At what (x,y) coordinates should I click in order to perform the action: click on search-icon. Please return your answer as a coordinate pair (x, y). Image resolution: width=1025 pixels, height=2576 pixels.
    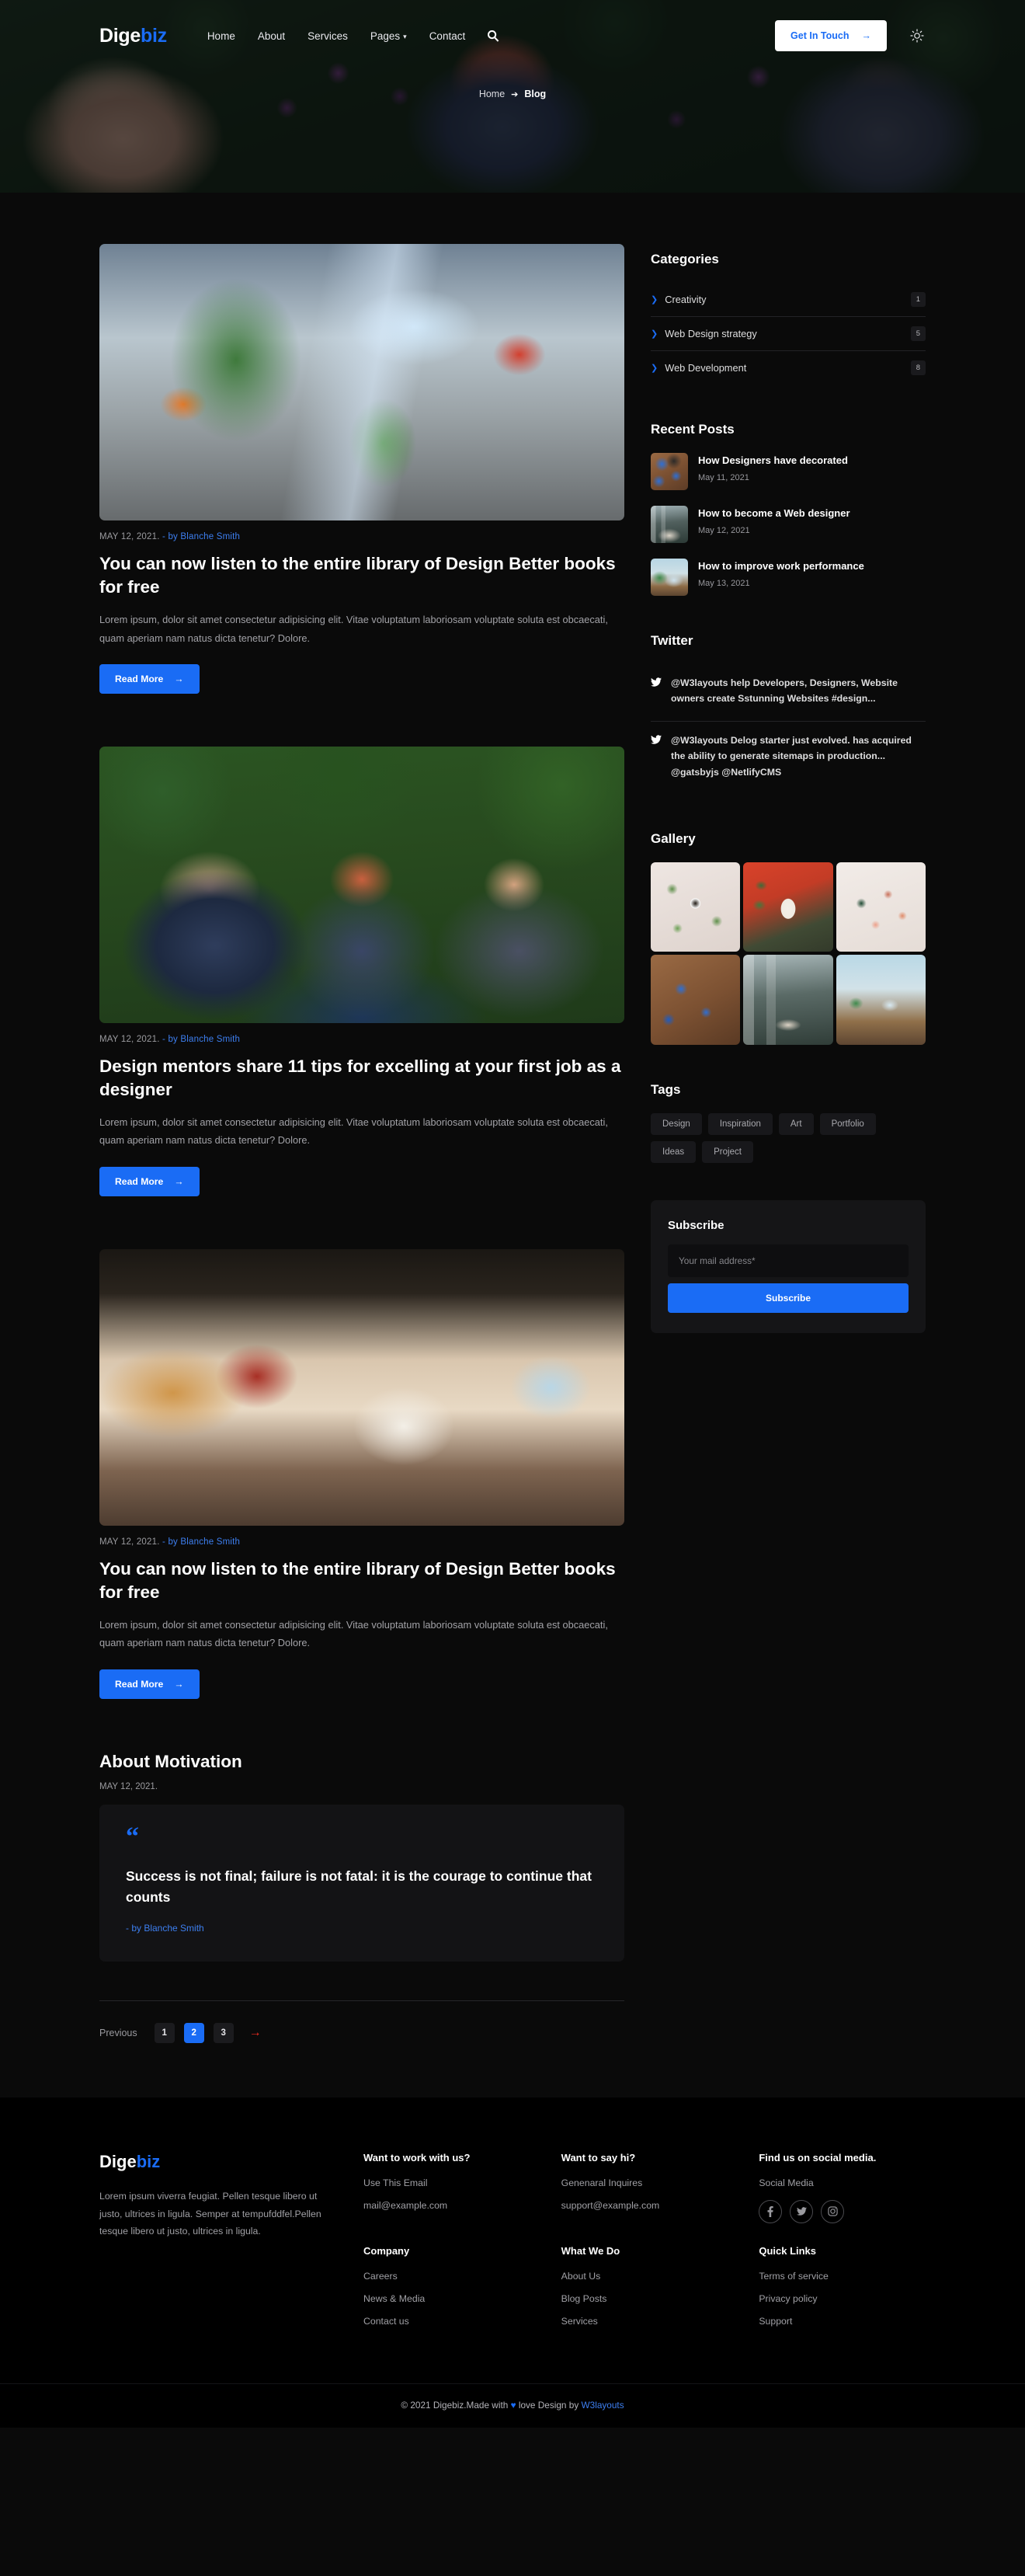
    Looking at the image, I should click on (493, 36).